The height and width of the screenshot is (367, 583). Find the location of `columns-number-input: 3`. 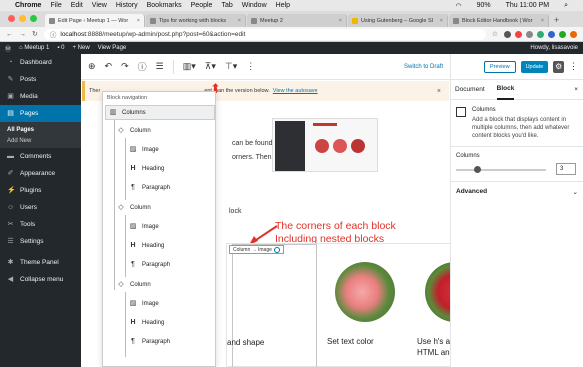

columns-number-input: 3 is located at coordinates (566, 169).